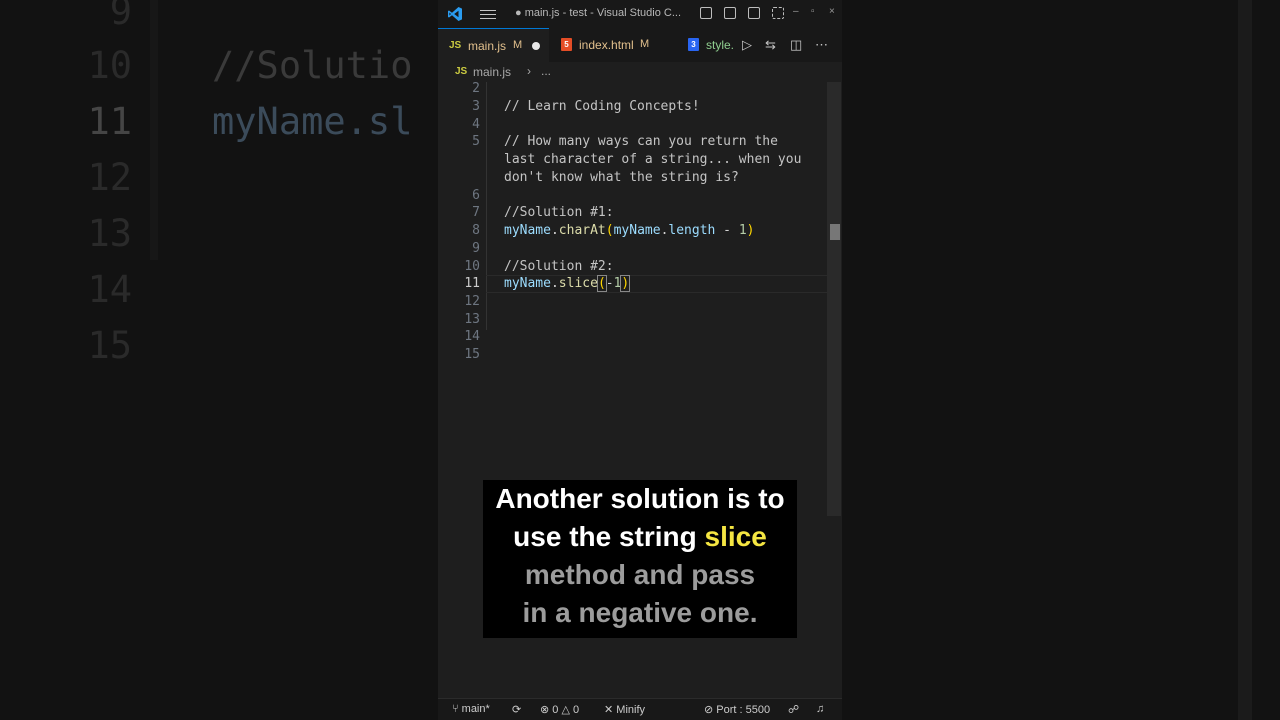 The width and height of the screenshot is (1280, 720). Describe the element at coordinates (735, 536) in the screenshot. I see `caption-highlight: slice` at that location.